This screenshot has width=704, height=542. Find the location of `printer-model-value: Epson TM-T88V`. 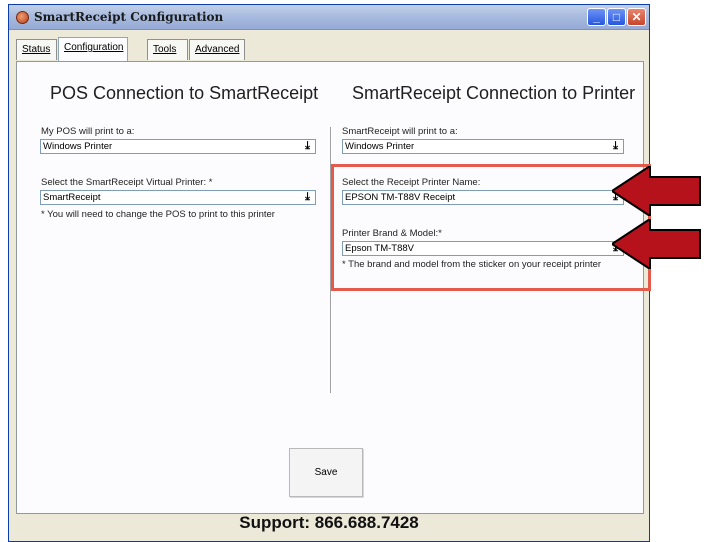

printer-model-value: Epson TM-T88V is located at coordinates (379, 248).